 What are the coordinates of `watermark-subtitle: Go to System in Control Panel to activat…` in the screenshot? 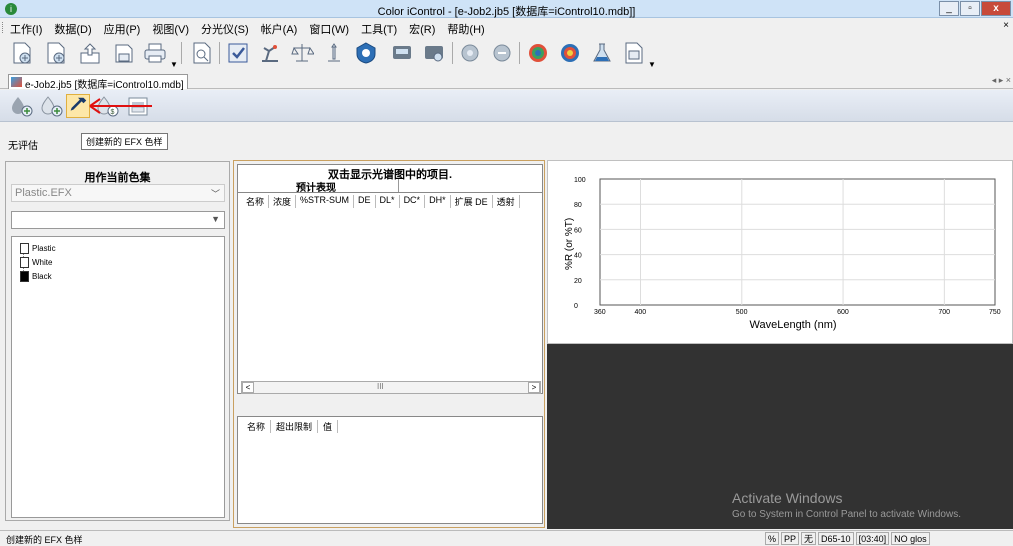 It's located at (846, 514).